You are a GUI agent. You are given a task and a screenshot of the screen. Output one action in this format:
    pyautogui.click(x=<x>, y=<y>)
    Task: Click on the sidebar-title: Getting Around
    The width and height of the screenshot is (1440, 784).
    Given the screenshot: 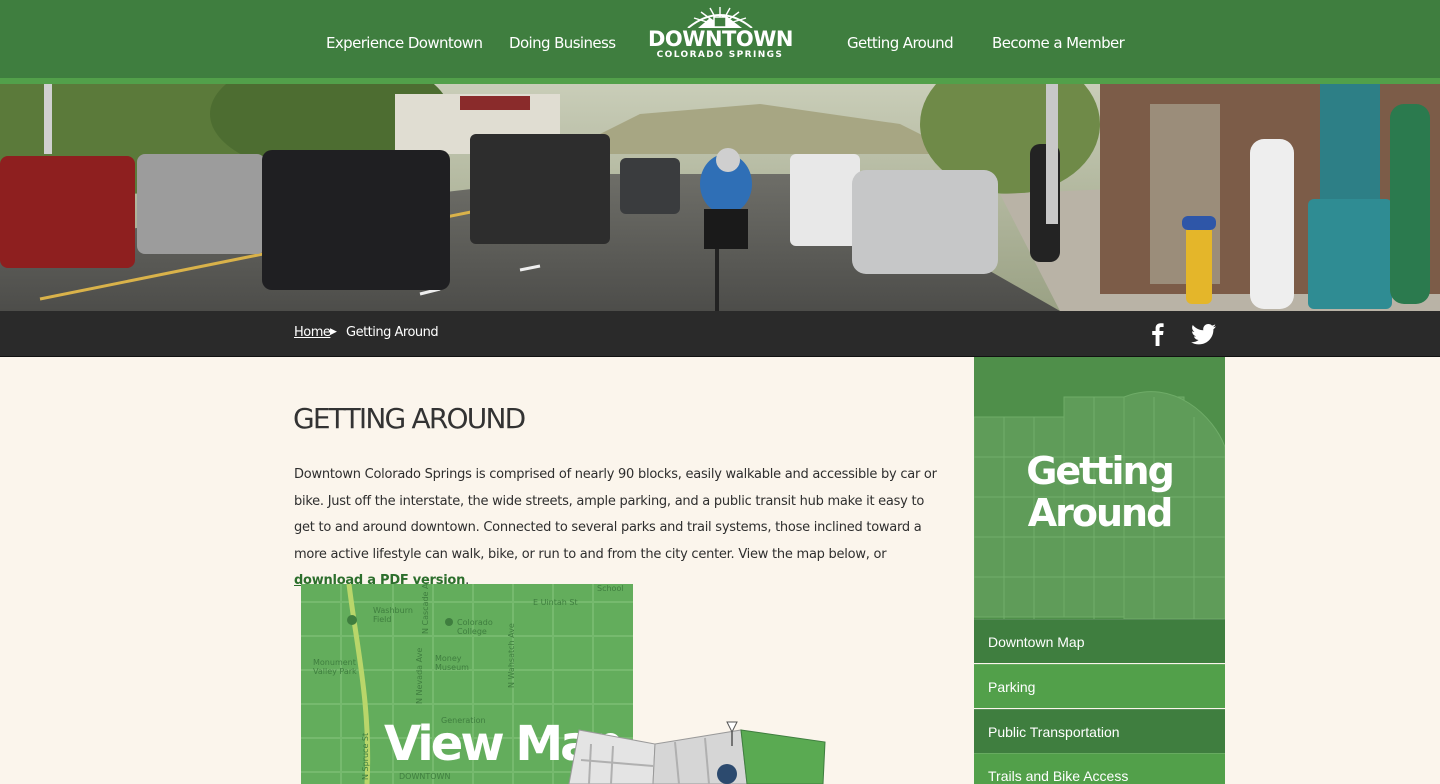 What is the action you would take?
    pyautogui.click(x=1099, y=492)
    